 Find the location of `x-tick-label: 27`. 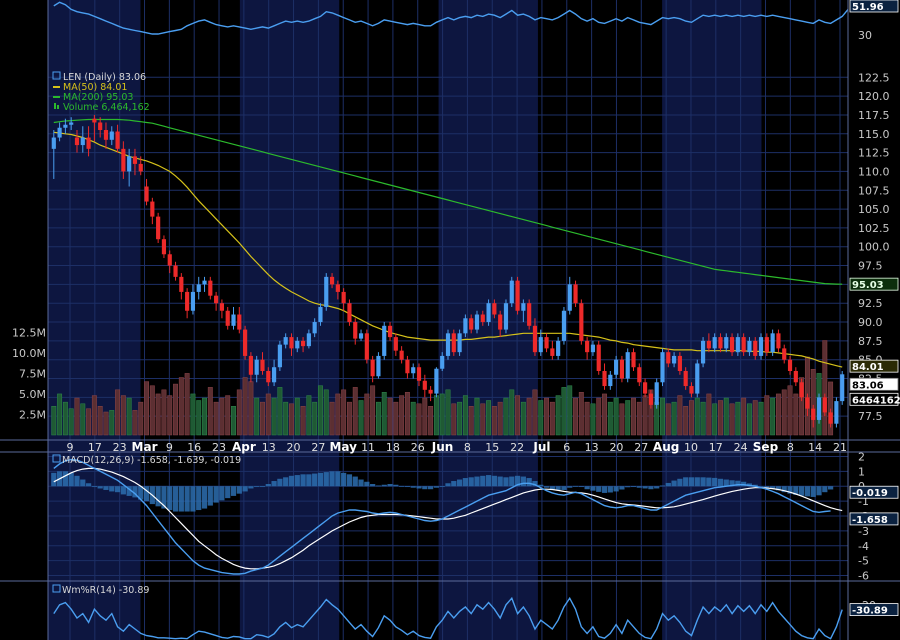

x-tick-label: 27 is located at coordinates (641, 447).